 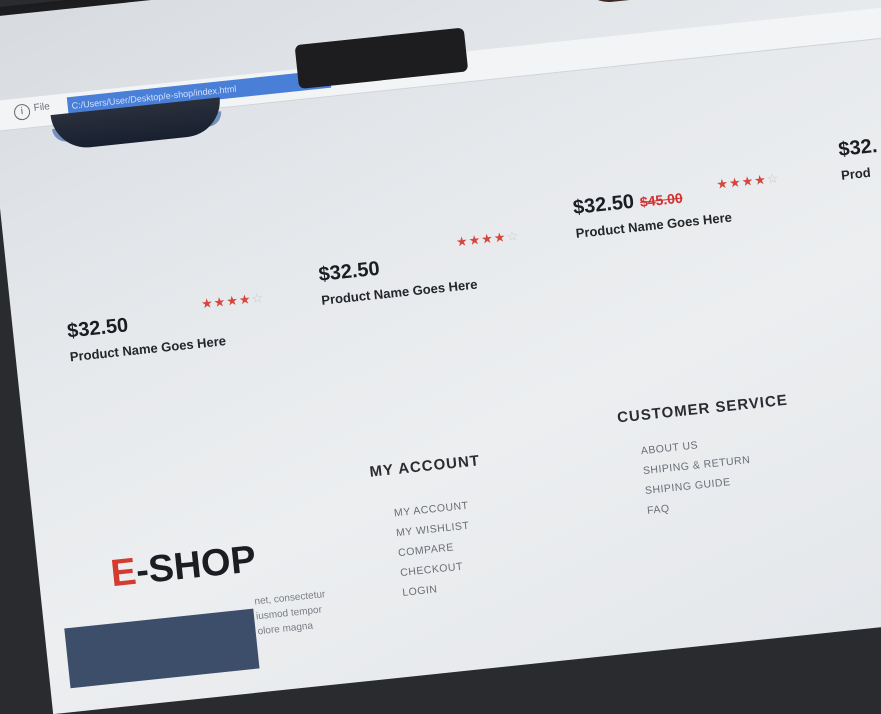 What do you see at coordinates (424, 466) in the screenshot?
I see `my-account-title: MY ACCOUNT` at bounding box center [424, 466].